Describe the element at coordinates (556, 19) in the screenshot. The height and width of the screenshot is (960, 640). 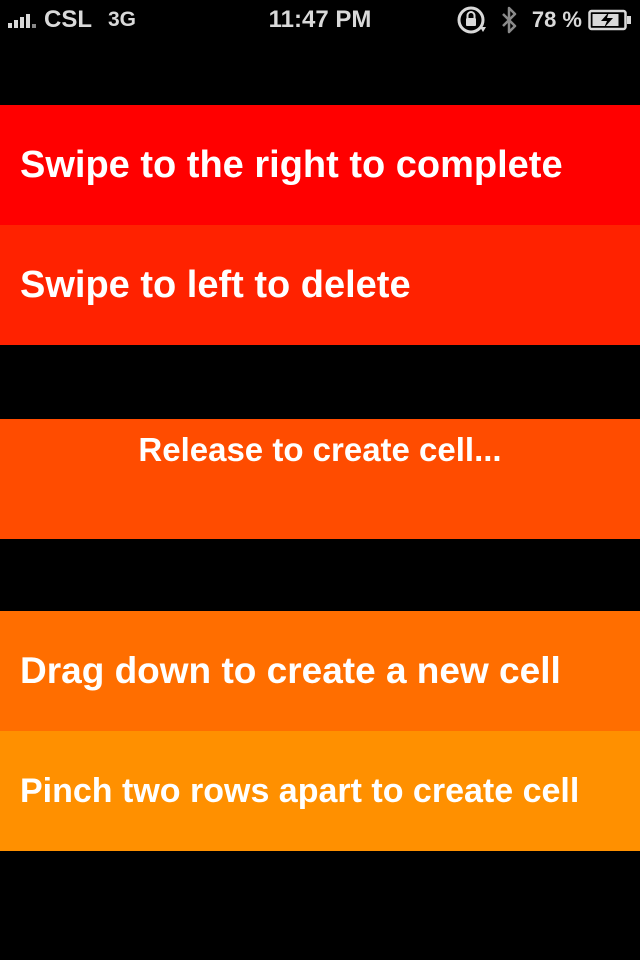
I see `battery-percentage: 78 %` at that location.